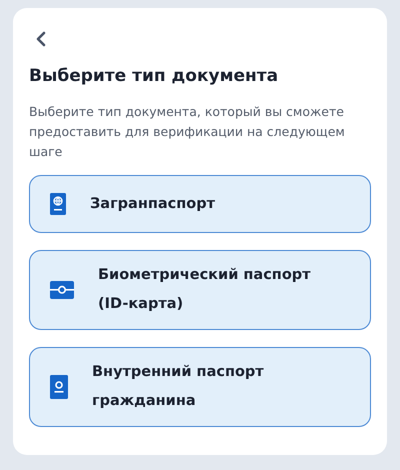  Describe the element at coordinates (41, 38) in the screenshot. I see `chevron-left-icon` at that location.